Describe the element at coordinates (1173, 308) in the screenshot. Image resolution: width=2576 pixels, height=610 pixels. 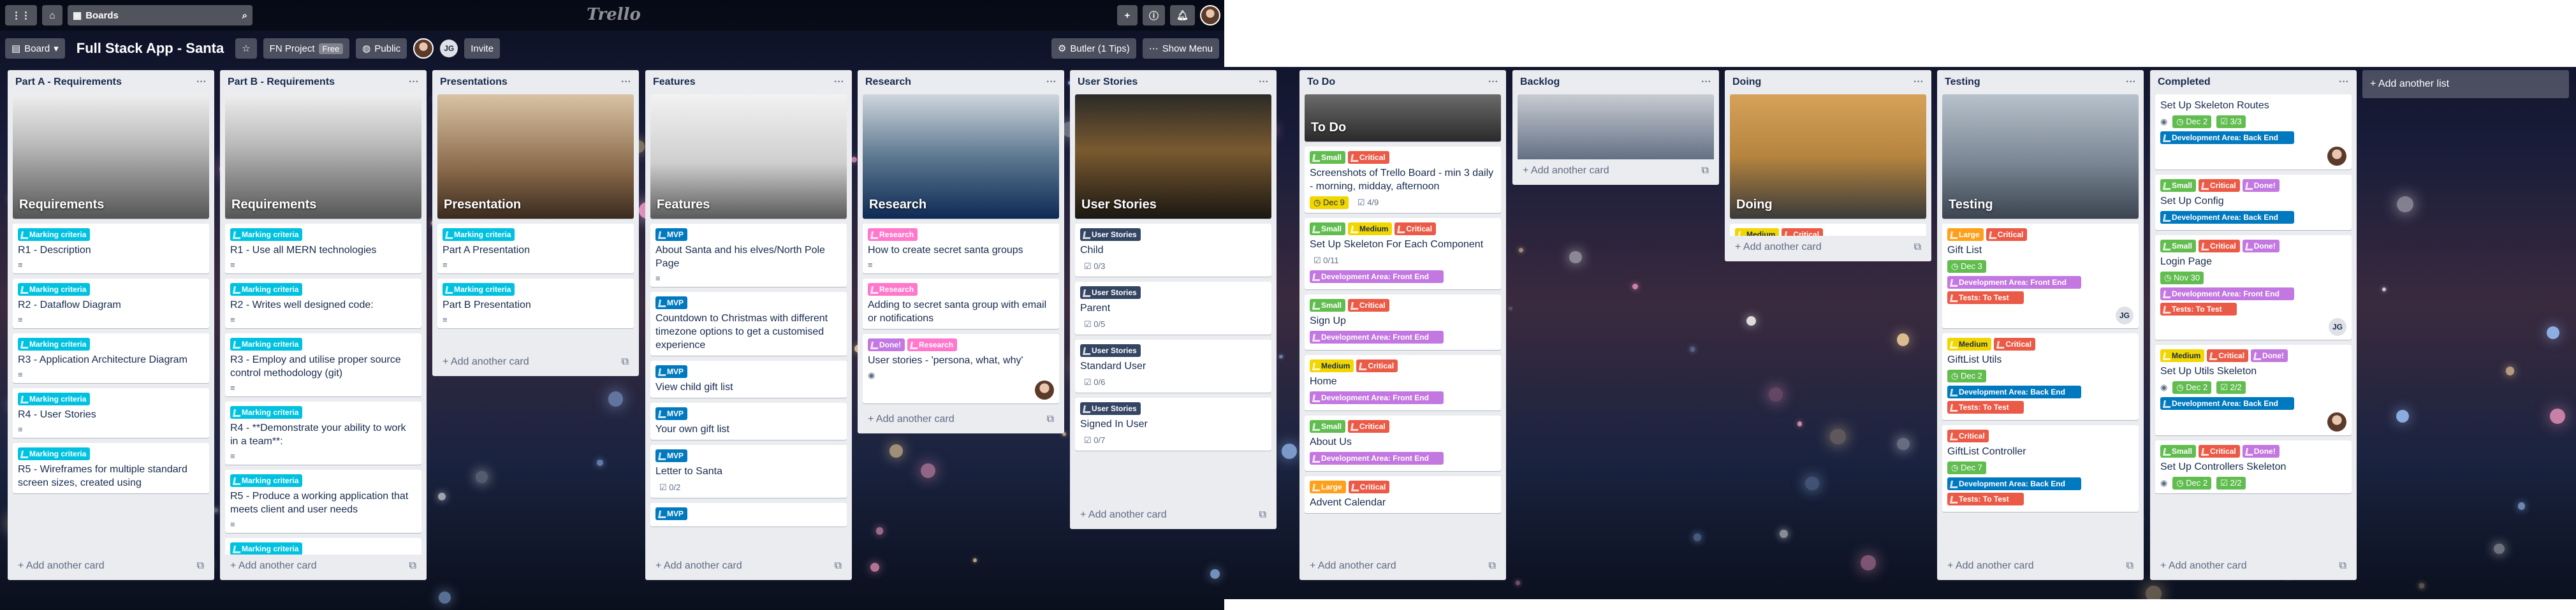
I see `card: User Stories Parent ☑ 0/5` at that location.